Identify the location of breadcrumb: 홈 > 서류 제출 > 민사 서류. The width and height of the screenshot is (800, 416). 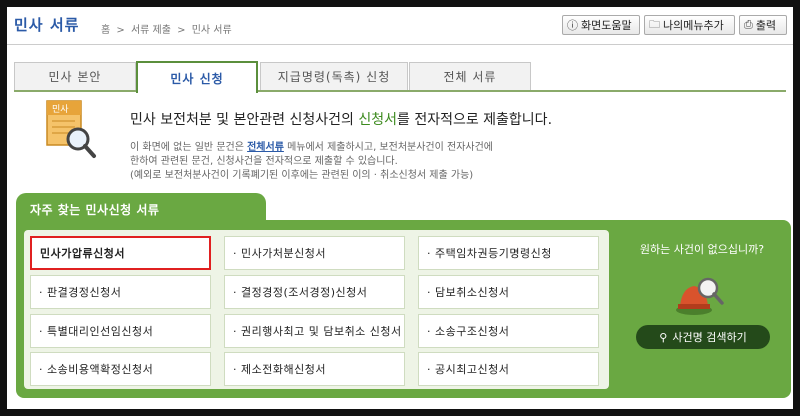
(168, 28).